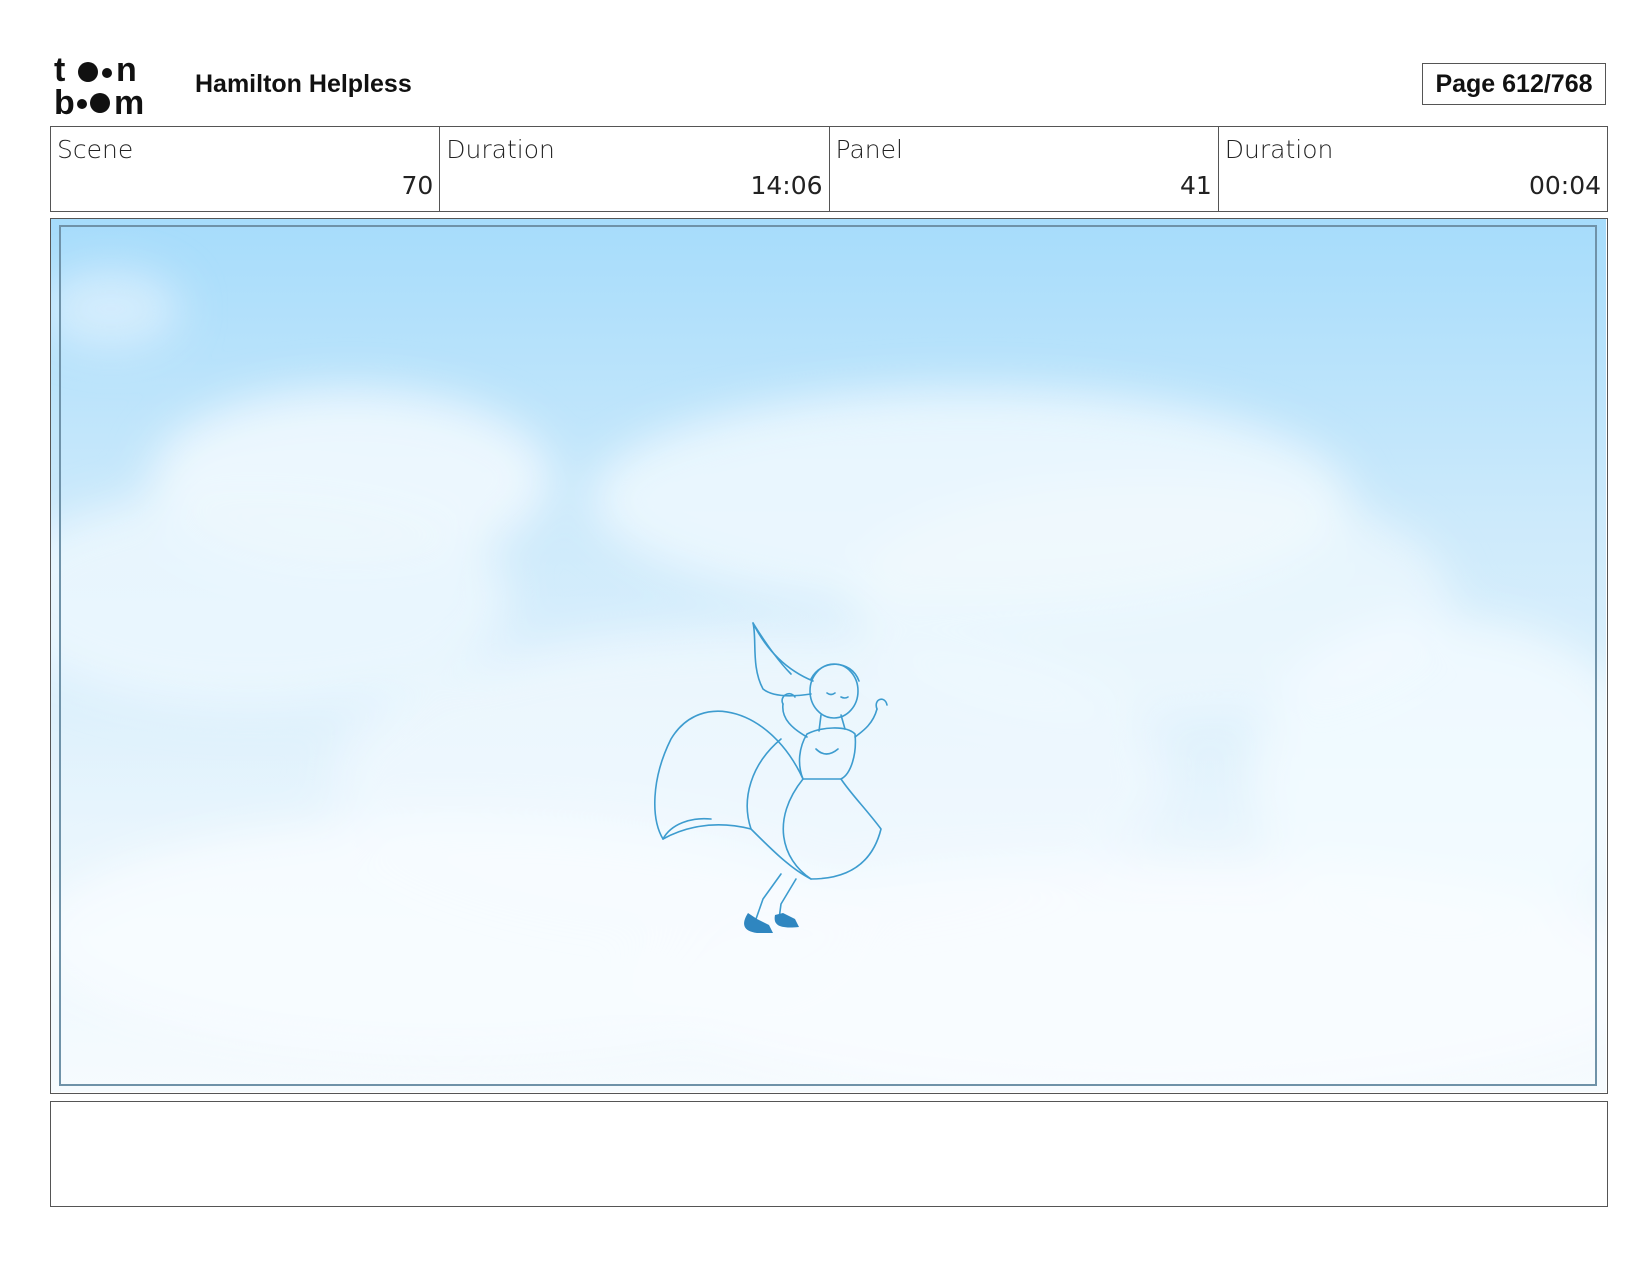  What do you see at coordinates (829, 1154) in the screenshot?
I see `panel-notes-box` at bounding box center [829, 1154].